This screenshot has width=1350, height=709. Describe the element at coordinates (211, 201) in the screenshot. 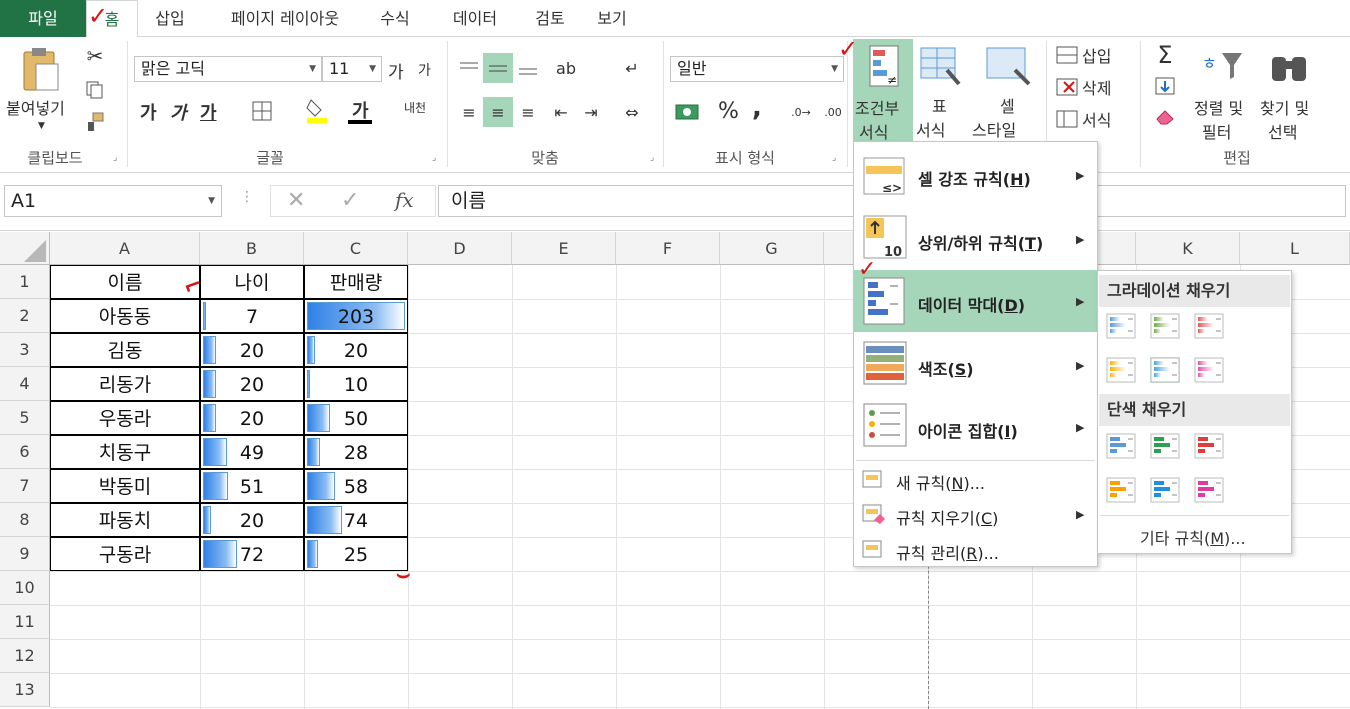

I see `name-box-dropdown-icon: ▼` at that location.